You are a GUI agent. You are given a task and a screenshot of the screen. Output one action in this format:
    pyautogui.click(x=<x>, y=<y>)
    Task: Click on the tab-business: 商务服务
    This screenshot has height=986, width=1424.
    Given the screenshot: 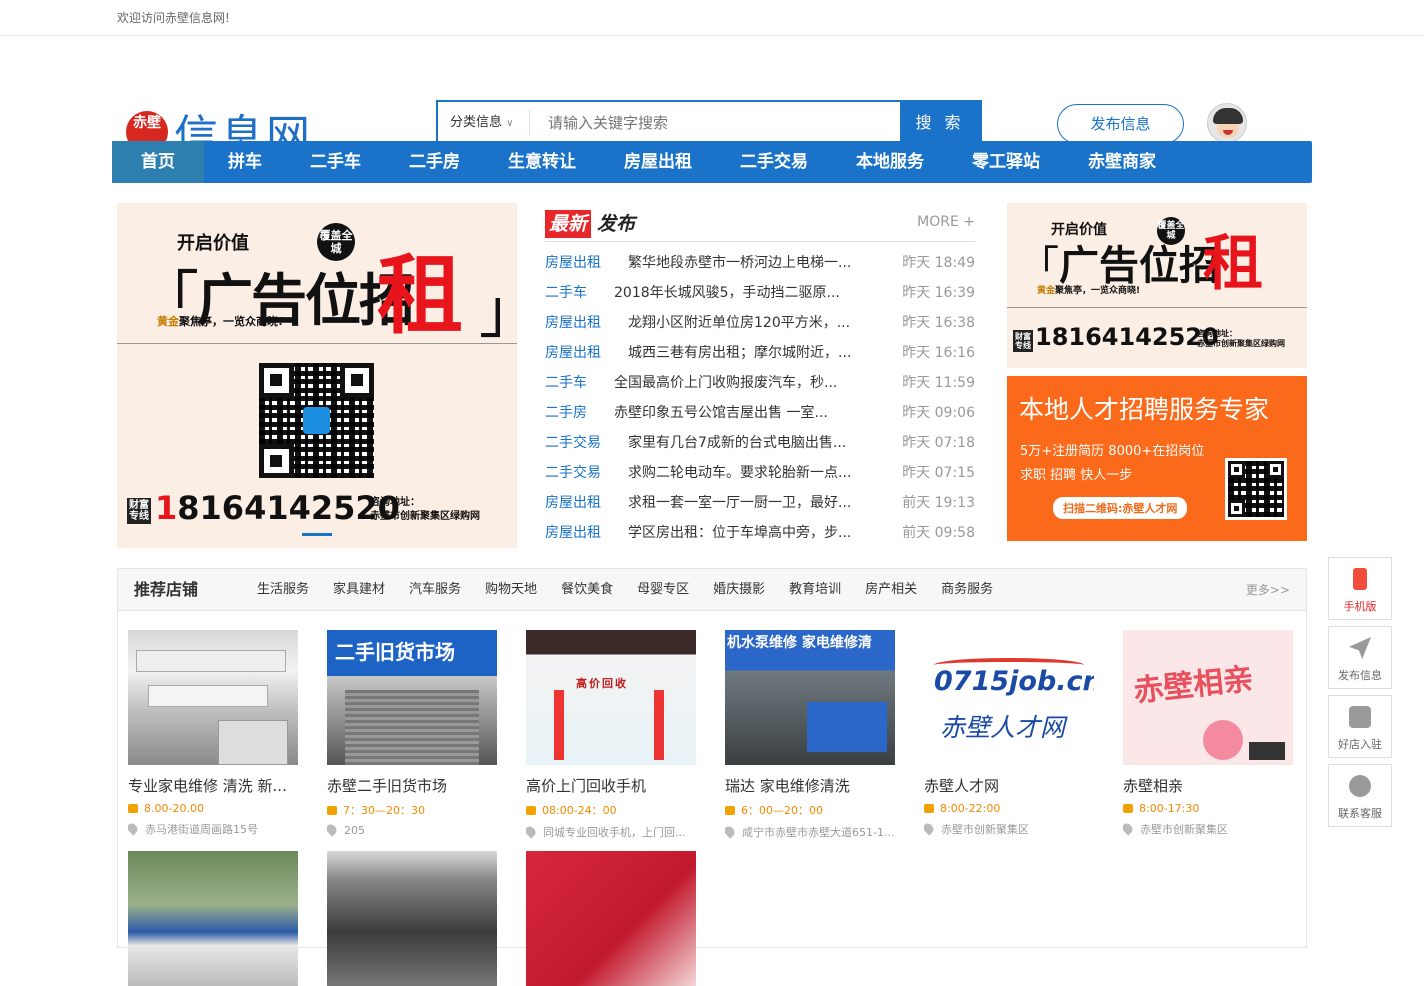 What is the action you would take?
    pyautogui.click(x=967, y=590)
    